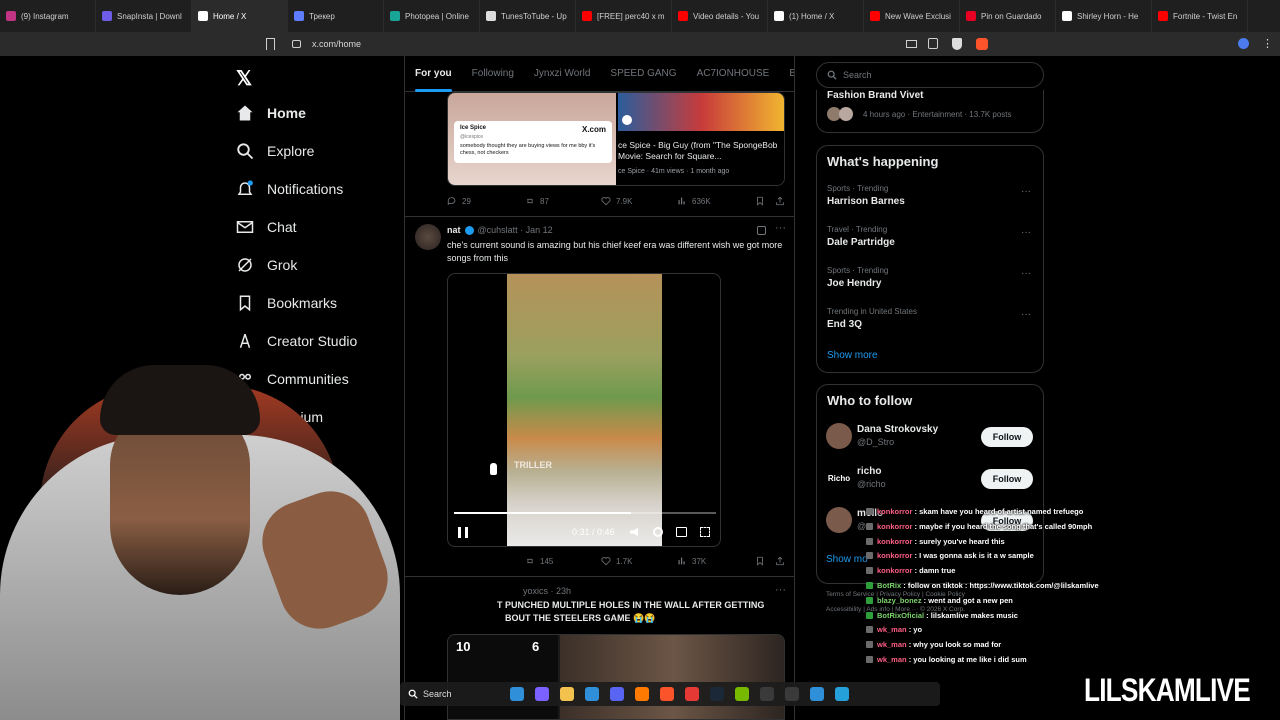 This screenshot has width=1280, height=720. What do you see at coordinates (897, 429) in the screenshot?
I see `follow-name: Dana Strokovsky` at bounding box center [897, 429].